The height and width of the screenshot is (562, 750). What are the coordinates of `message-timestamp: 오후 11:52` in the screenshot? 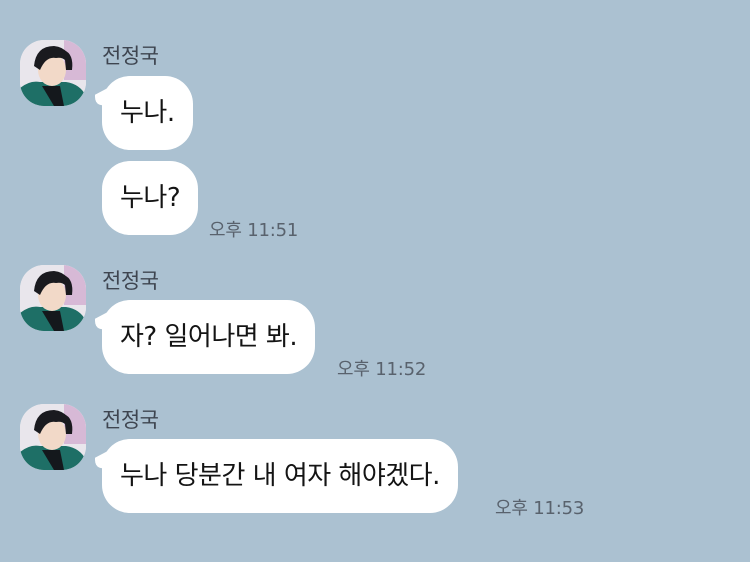 It's located at (382, 369).